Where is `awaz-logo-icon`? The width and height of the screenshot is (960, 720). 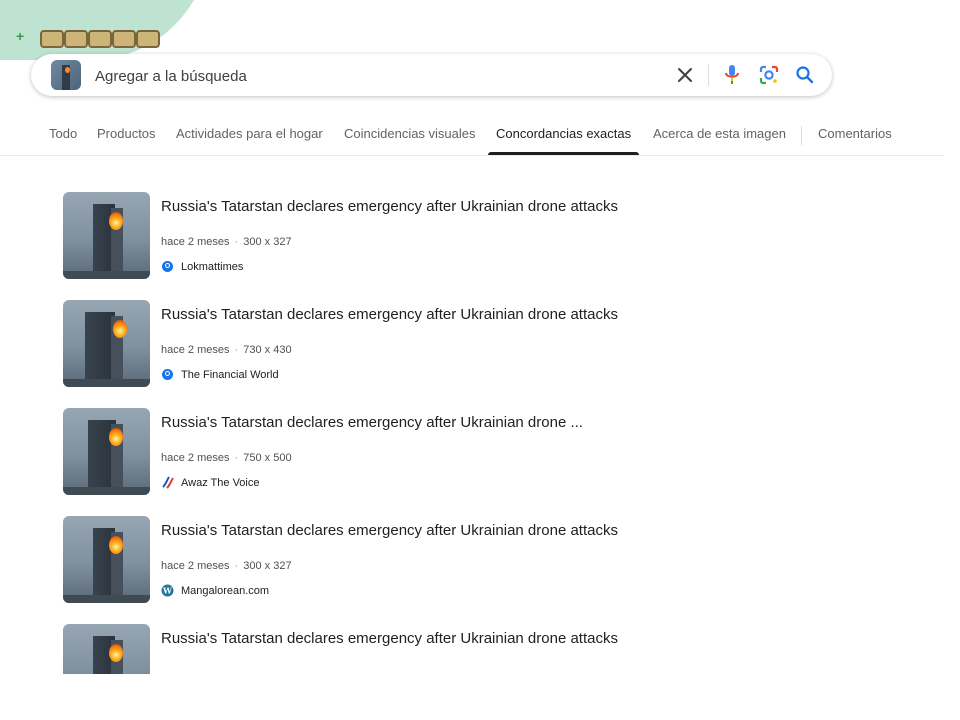 awaz-logo-icon is located at coordinates (167, 482).